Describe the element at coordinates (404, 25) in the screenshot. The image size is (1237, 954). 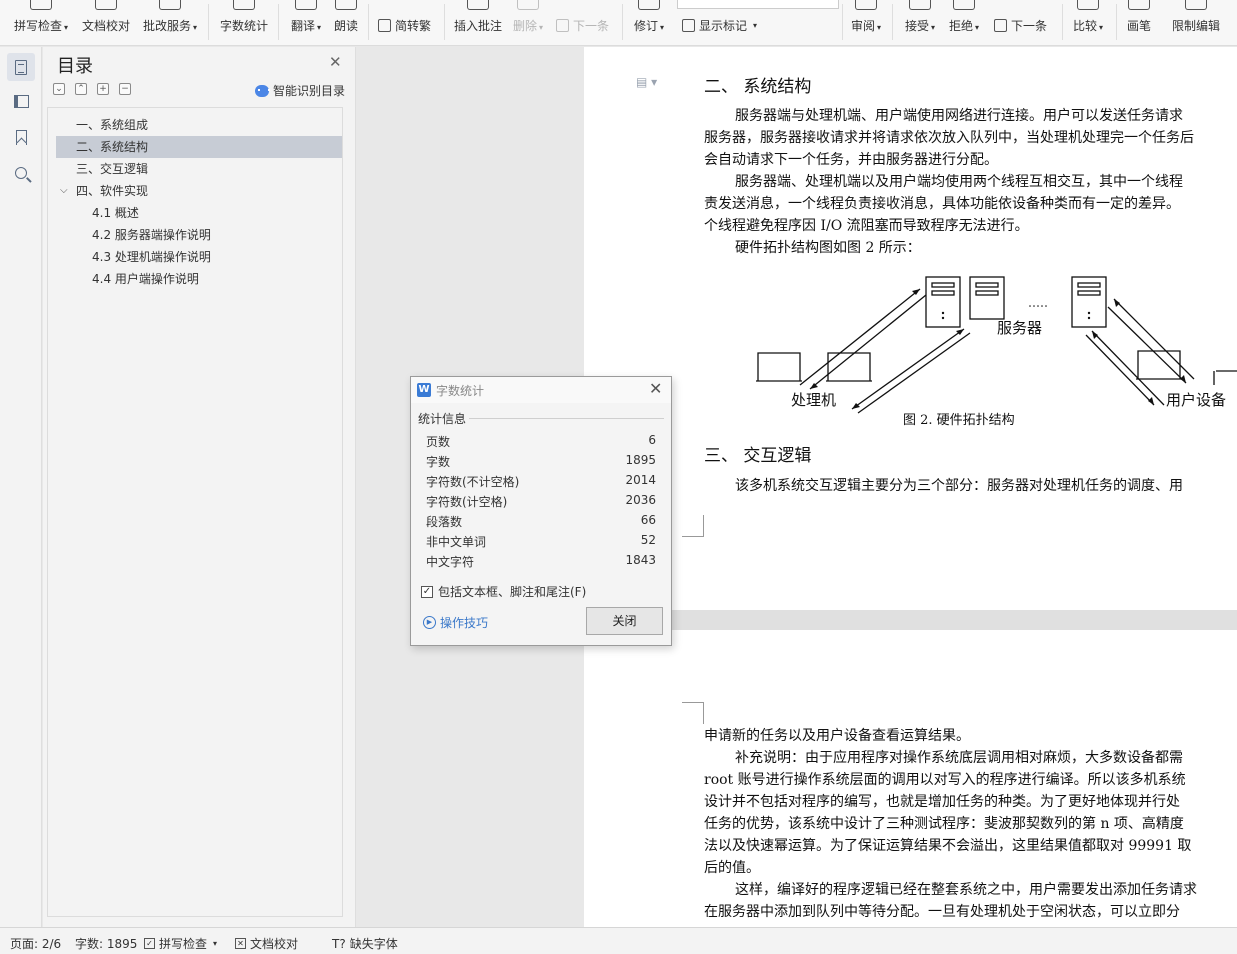
I see `simp-to-trad-button: 简转繁` at that location.